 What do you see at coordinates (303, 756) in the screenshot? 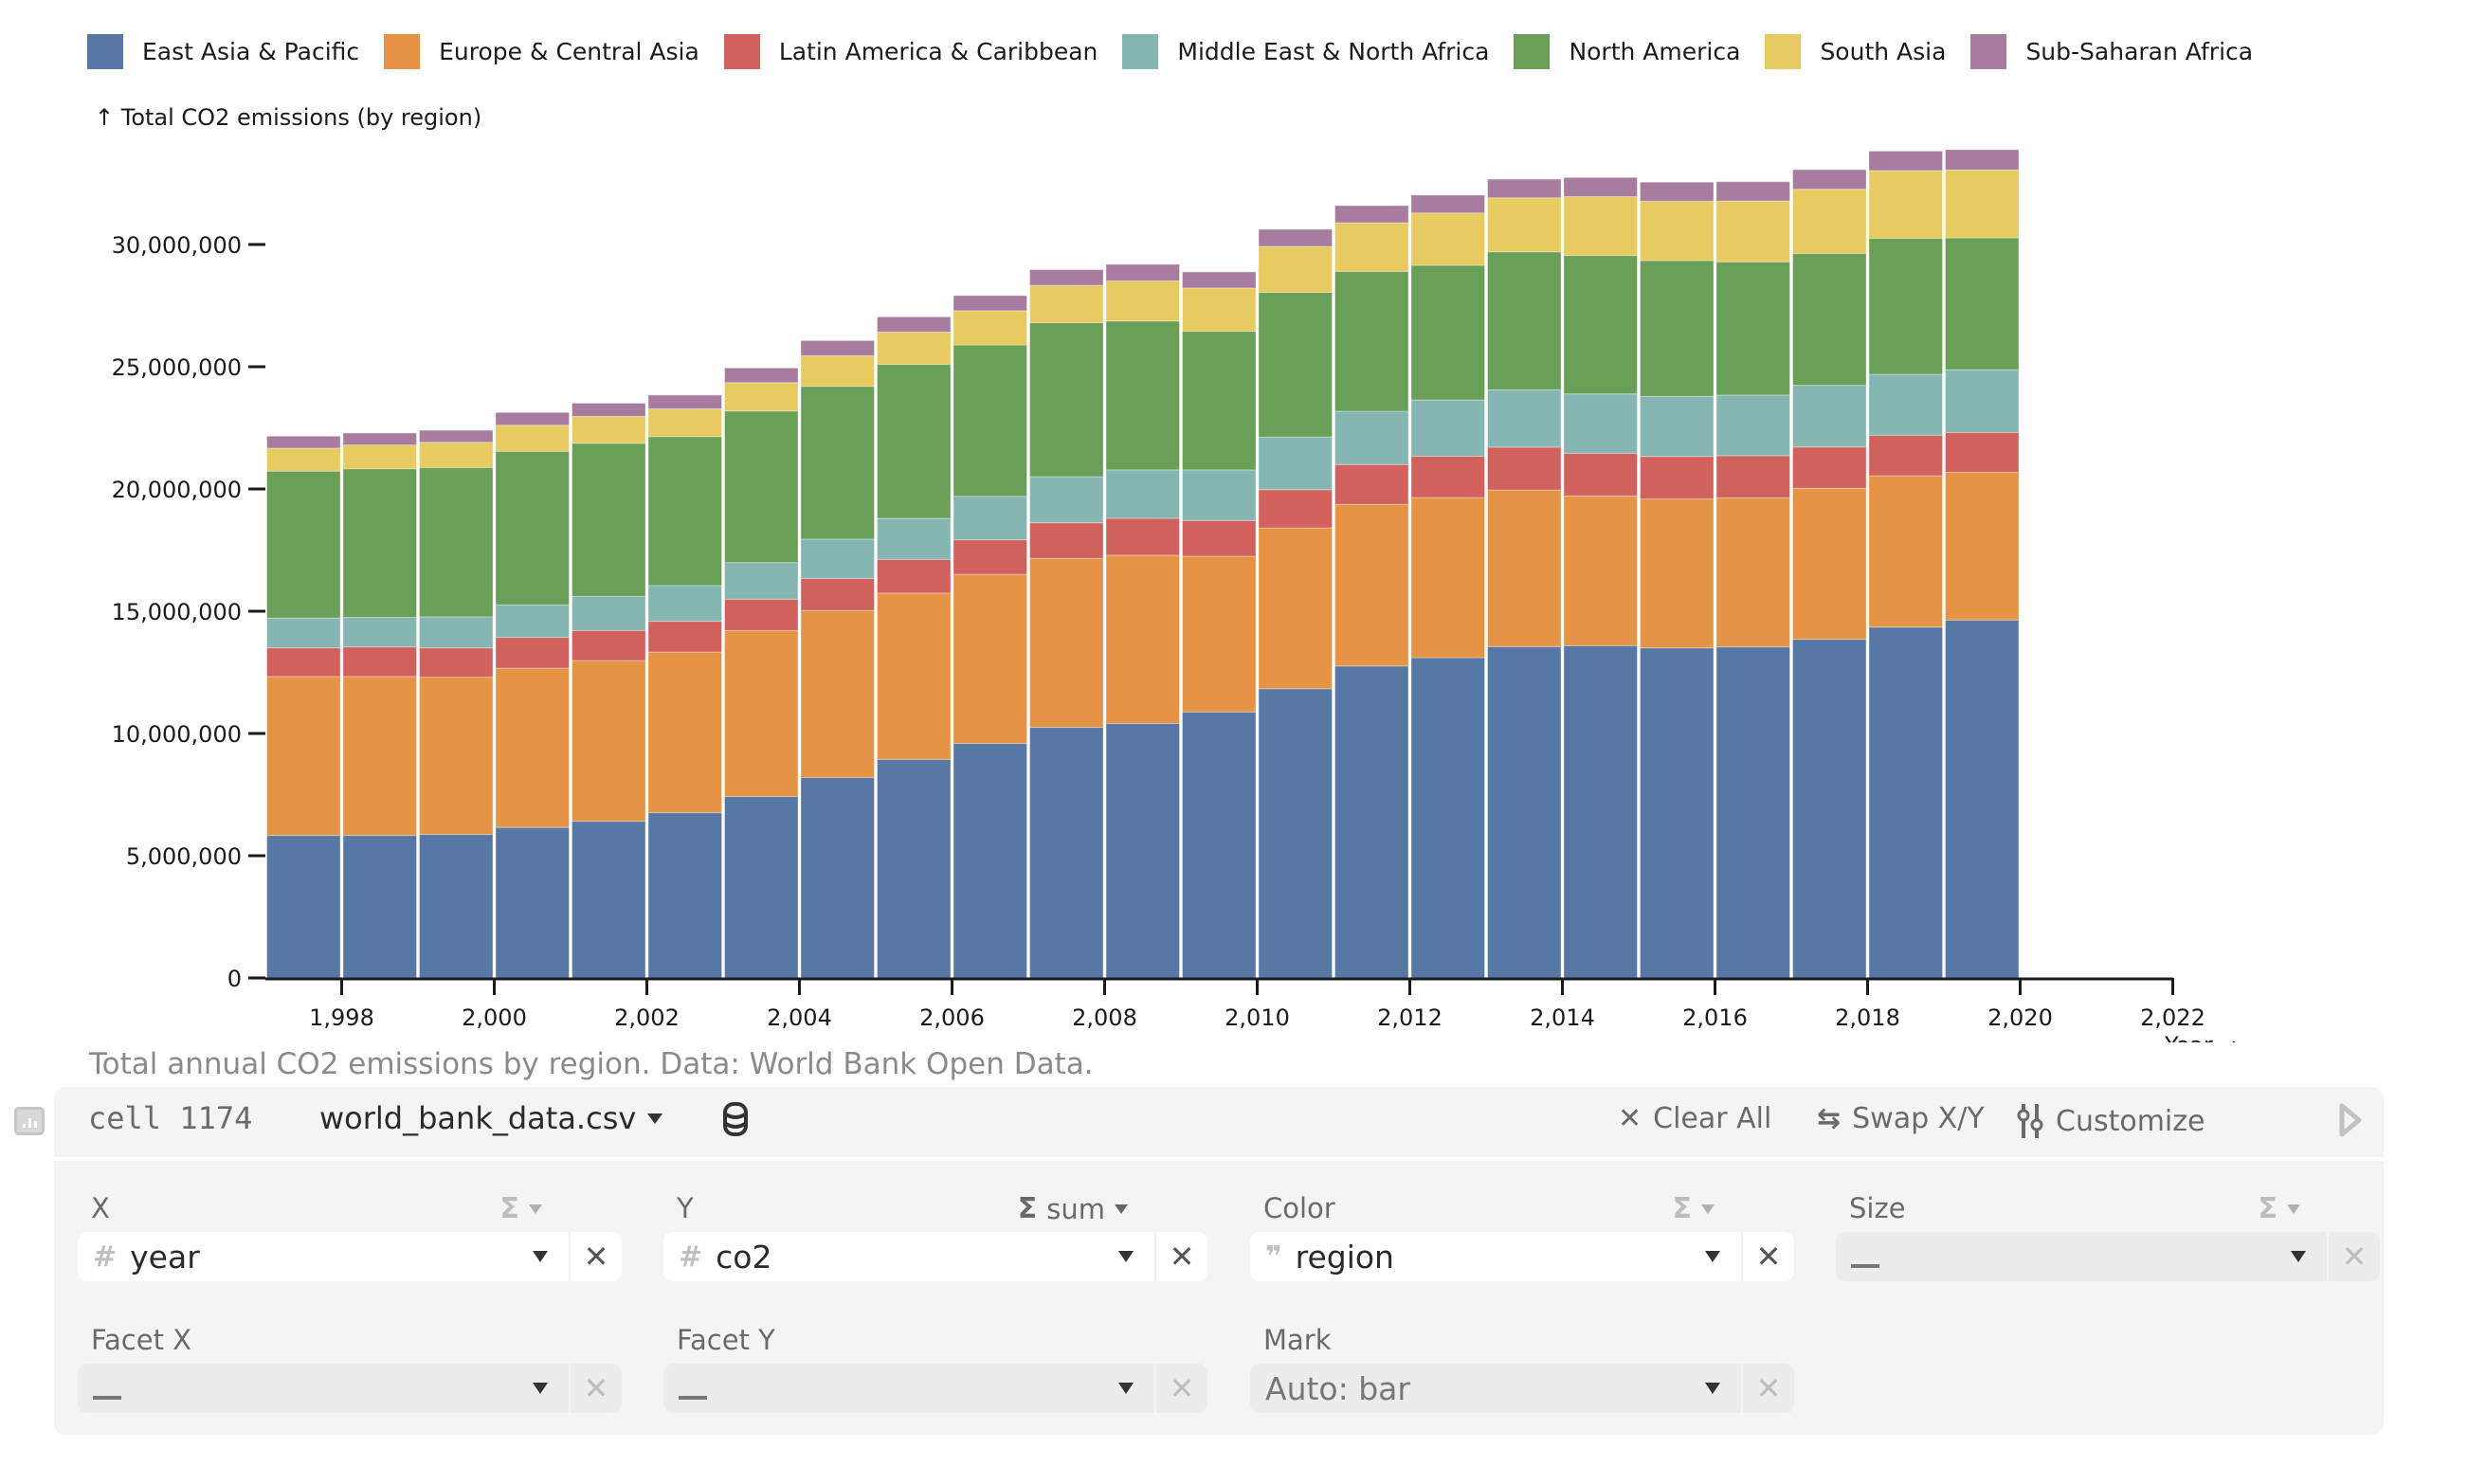
I see `bar-segment-1997-europe-central-asia` at bounding box center [303, 756].